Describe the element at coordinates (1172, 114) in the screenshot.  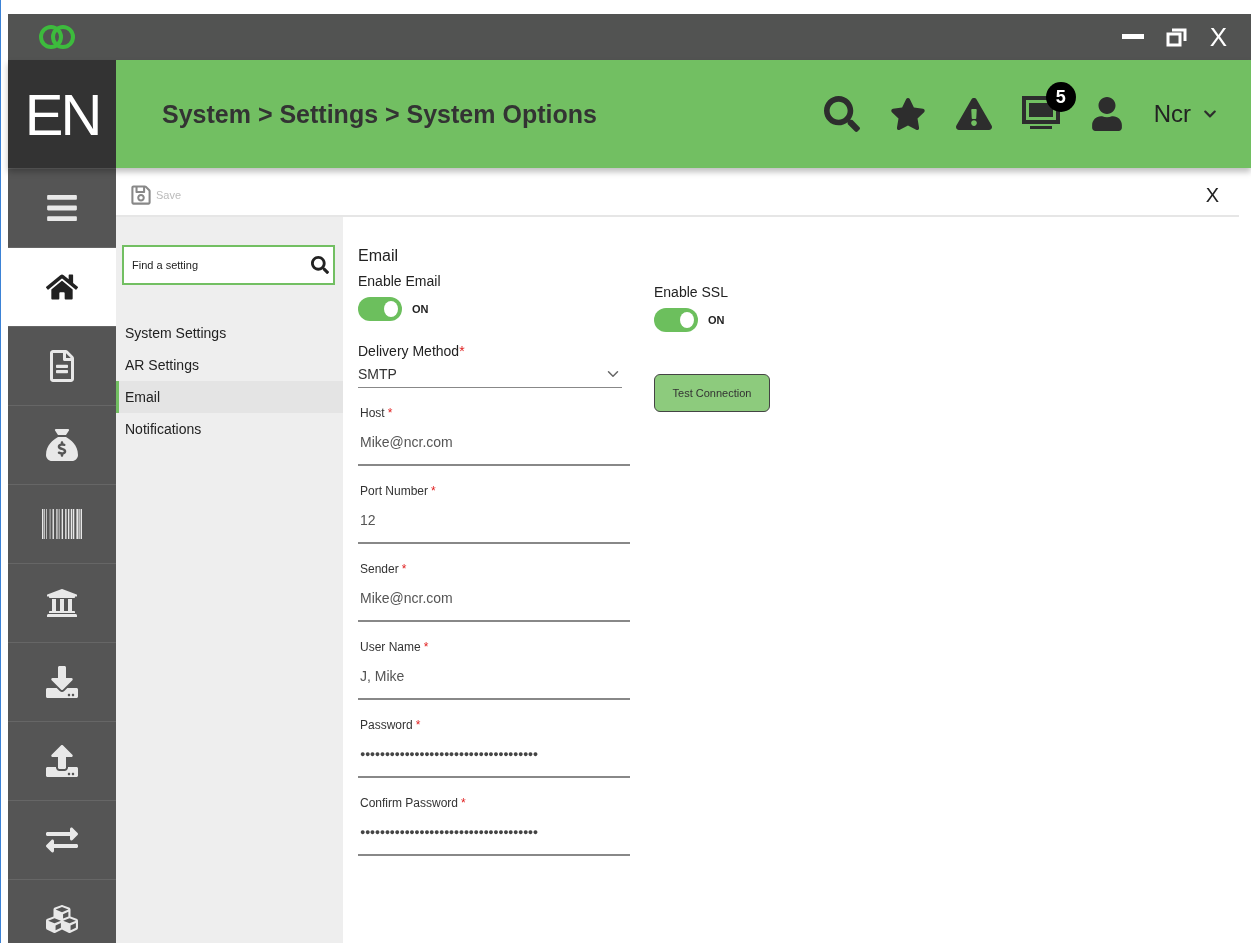
I see `user-menu: Ncr` at that location.